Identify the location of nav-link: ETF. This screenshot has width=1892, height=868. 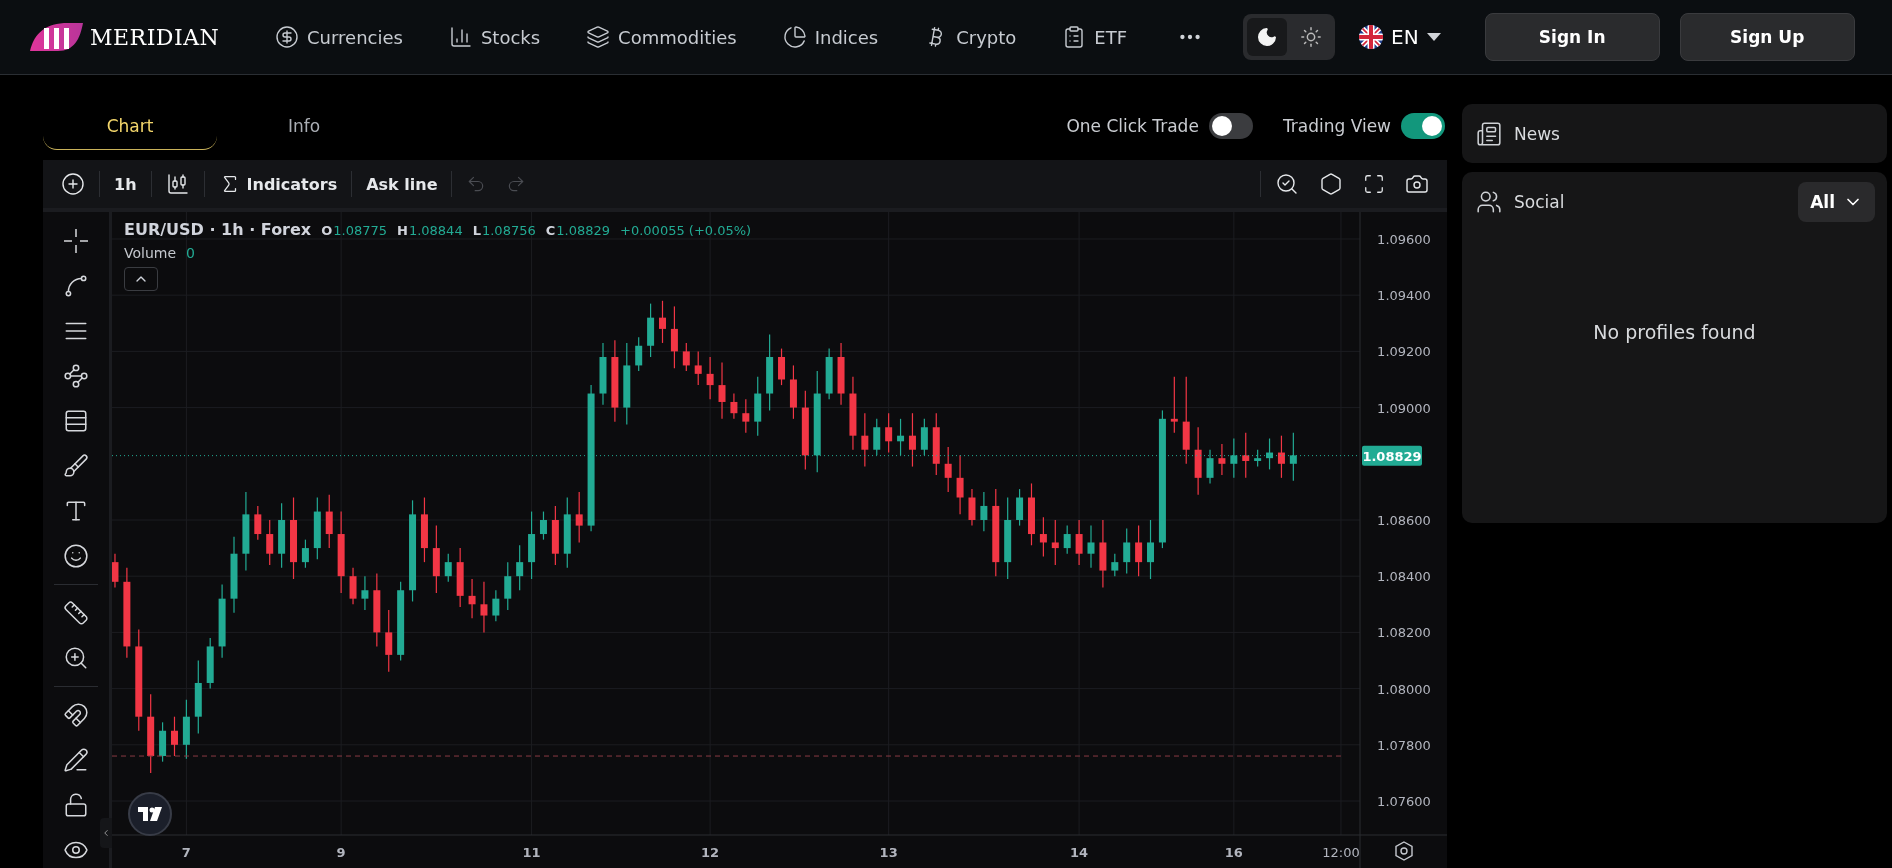
(1095, 37).